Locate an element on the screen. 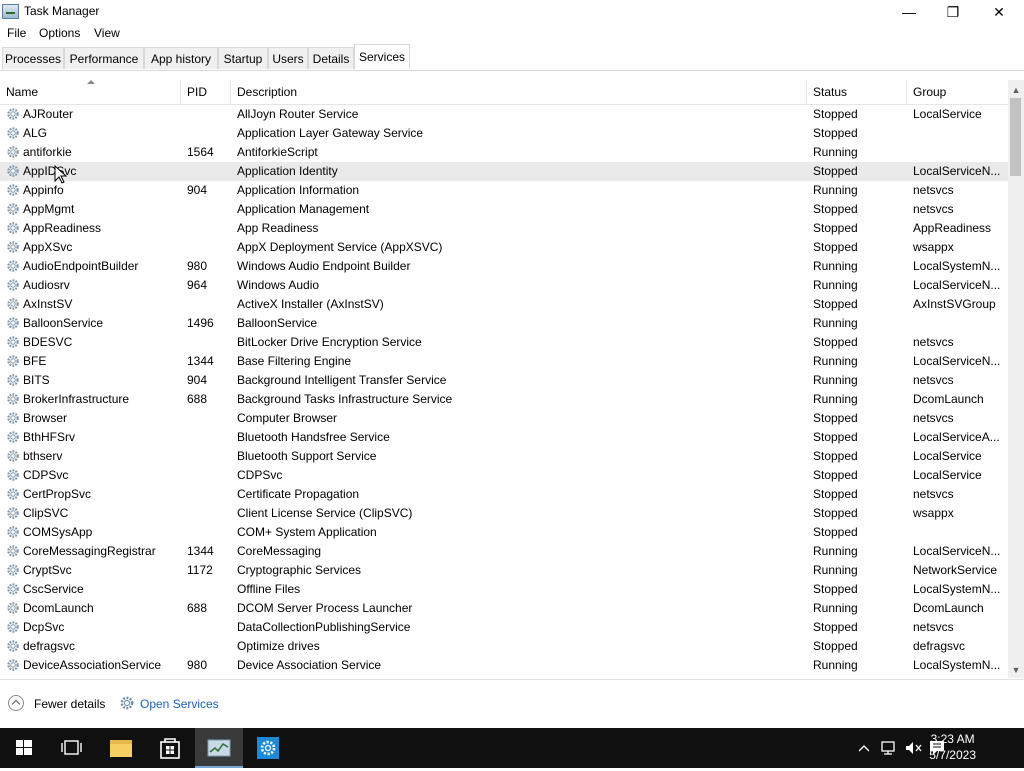  service-description: BitLocker Drive Encryption Service is located at coordinates (329, 342).